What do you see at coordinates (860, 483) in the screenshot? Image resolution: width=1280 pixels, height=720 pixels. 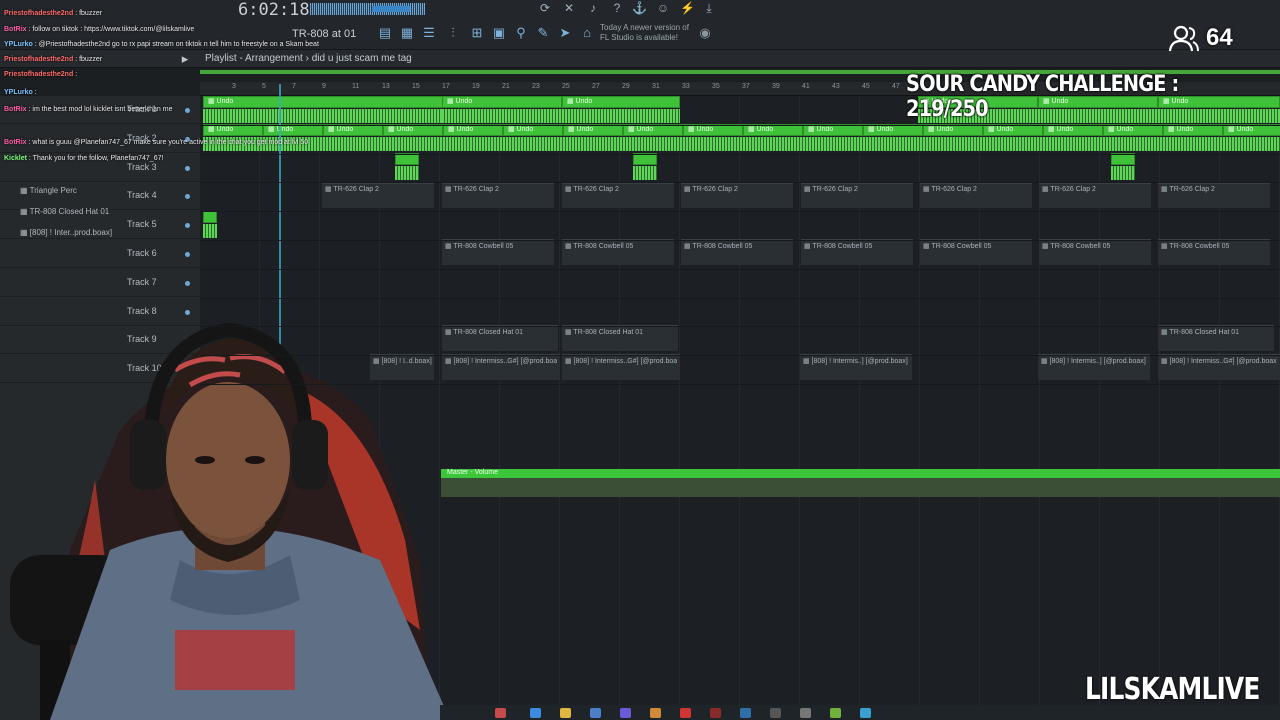 I see `master-volume-automation-clip: Master - Volume` at bounding box center [860, 483].